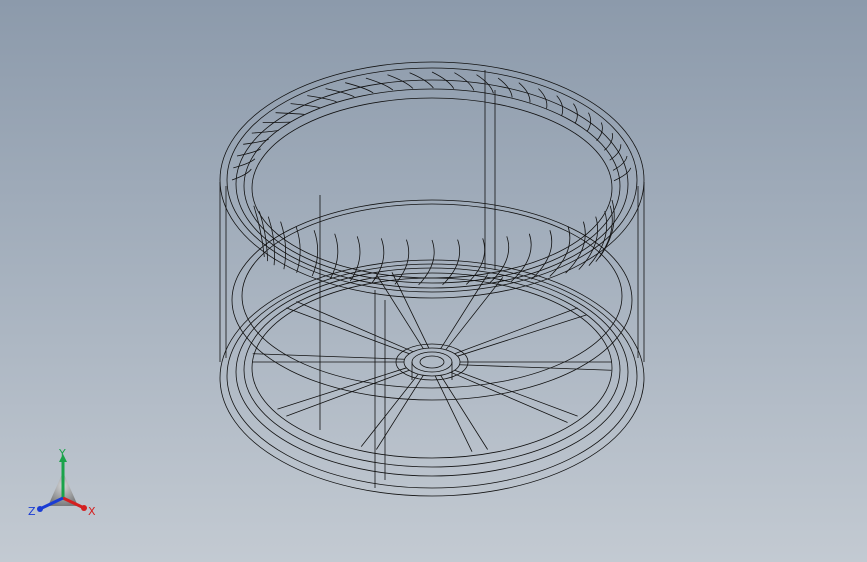 This screenshot has width=867, height=562. I want to click on hub-ellipse, so click(432, 362).